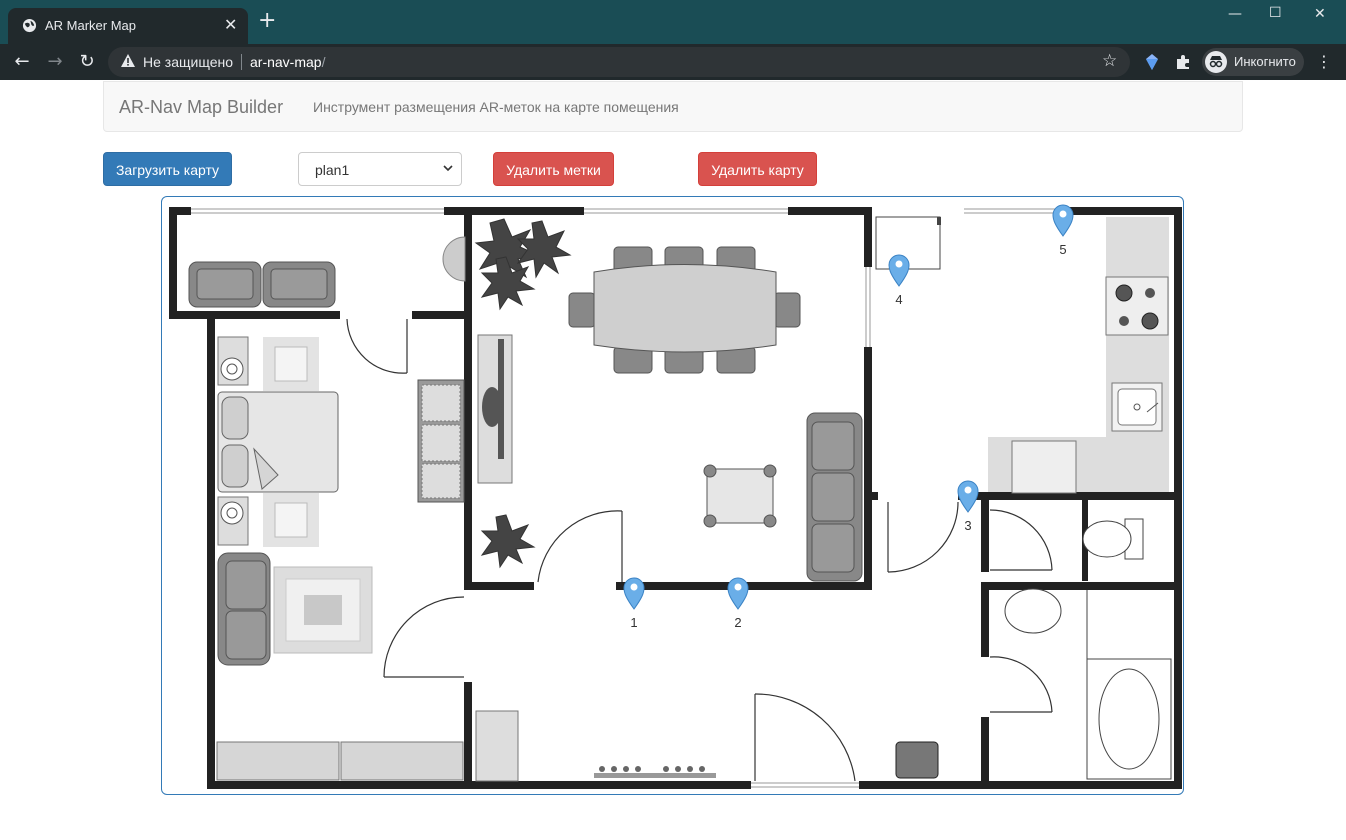 The height and width of the screenshot is (840, 1346). Describe the element at coordinates (29, 25) in the screenshot. I see `globe-icon` at that location.